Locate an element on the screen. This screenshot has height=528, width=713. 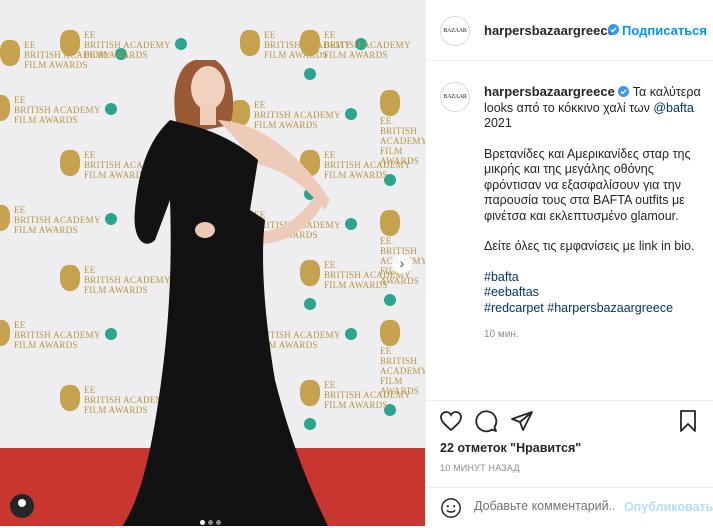
bafta-logo: EEBRITISH ACADEMYFILM AWARDS is located at coordinates (123, 45).